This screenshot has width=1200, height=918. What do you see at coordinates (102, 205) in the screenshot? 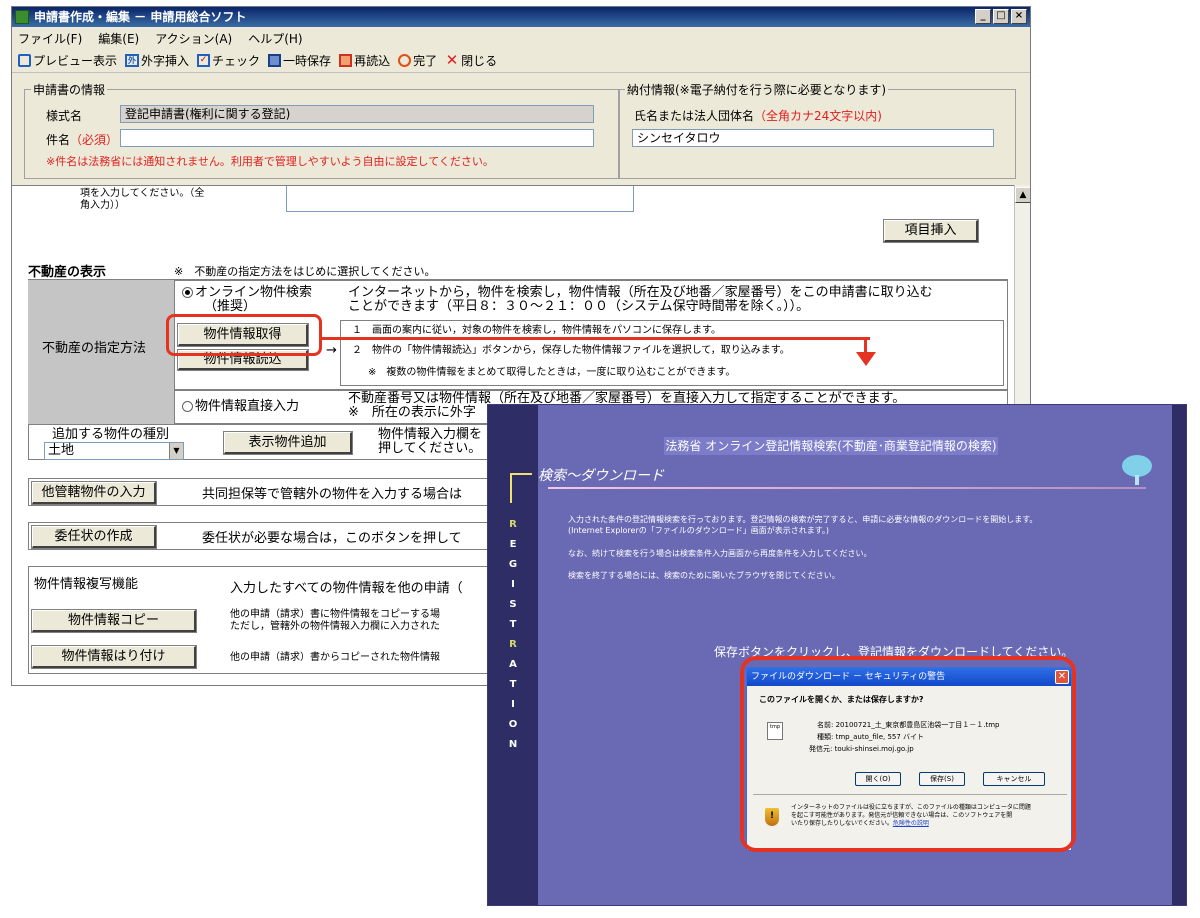
I see `cut-text-2: 角入力））` at bounding box center [102, 205].